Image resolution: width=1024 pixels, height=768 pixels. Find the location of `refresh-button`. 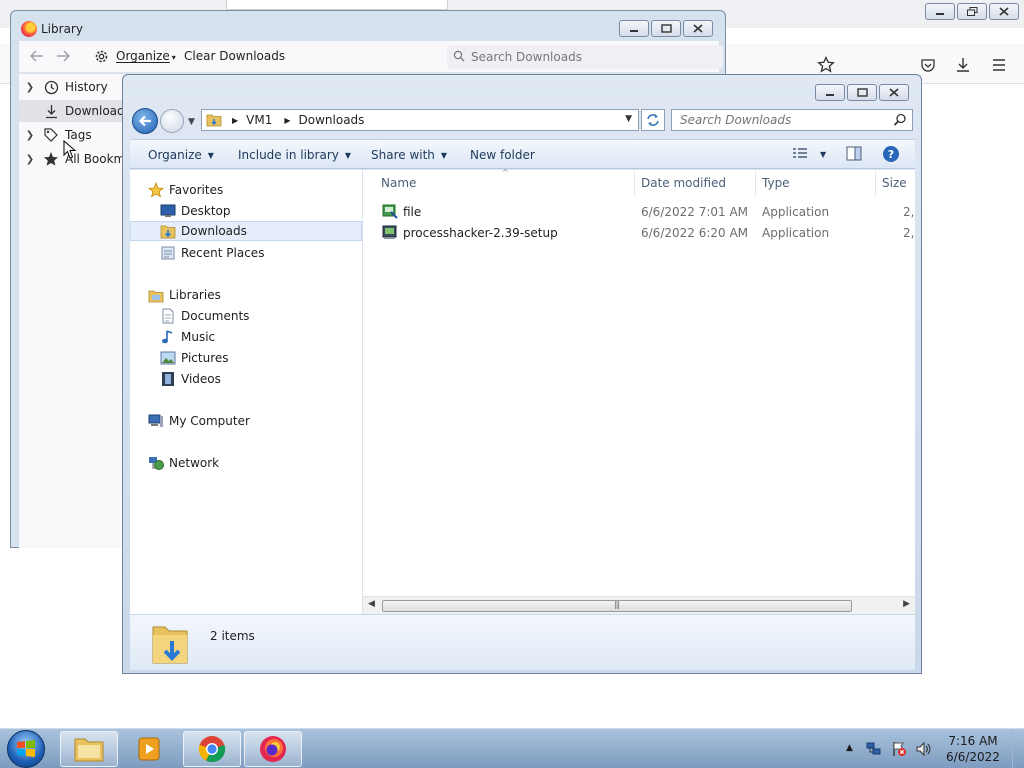

refresh-button is located at coordinates (653, 120).